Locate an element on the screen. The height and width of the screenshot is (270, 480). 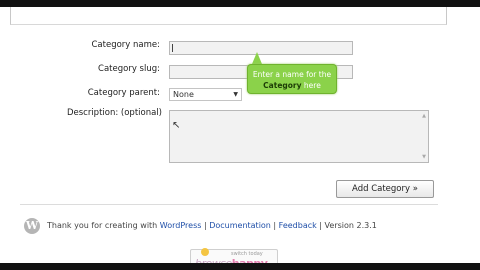
scroll-down-arrow-icon: ▼ is located at coordinates (424, 157).